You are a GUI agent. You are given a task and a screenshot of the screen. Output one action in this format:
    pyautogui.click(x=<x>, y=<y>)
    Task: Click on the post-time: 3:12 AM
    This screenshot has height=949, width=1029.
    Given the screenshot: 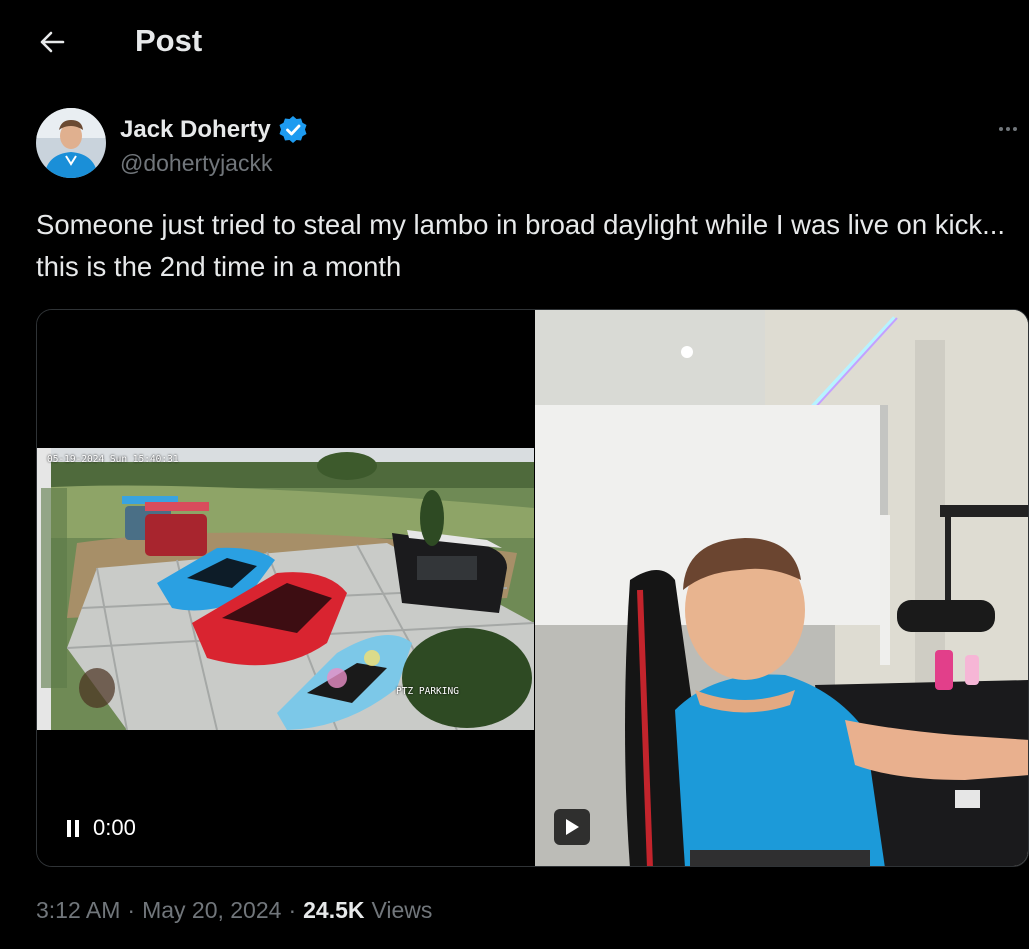 What is the action you would take?
    pyautogui.click(x=78, y=910)
    